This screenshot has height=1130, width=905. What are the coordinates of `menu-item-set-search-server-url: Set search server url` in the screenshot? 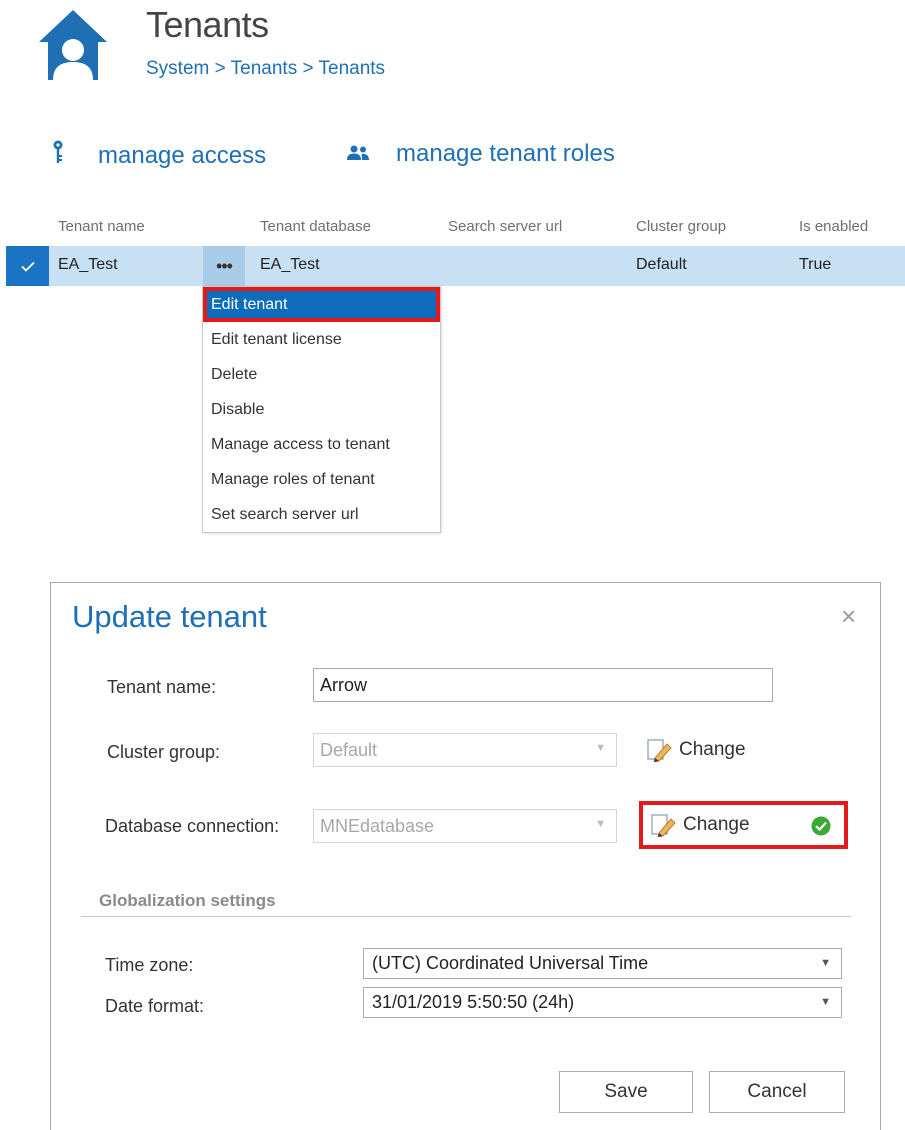 It's located at (321, 514).